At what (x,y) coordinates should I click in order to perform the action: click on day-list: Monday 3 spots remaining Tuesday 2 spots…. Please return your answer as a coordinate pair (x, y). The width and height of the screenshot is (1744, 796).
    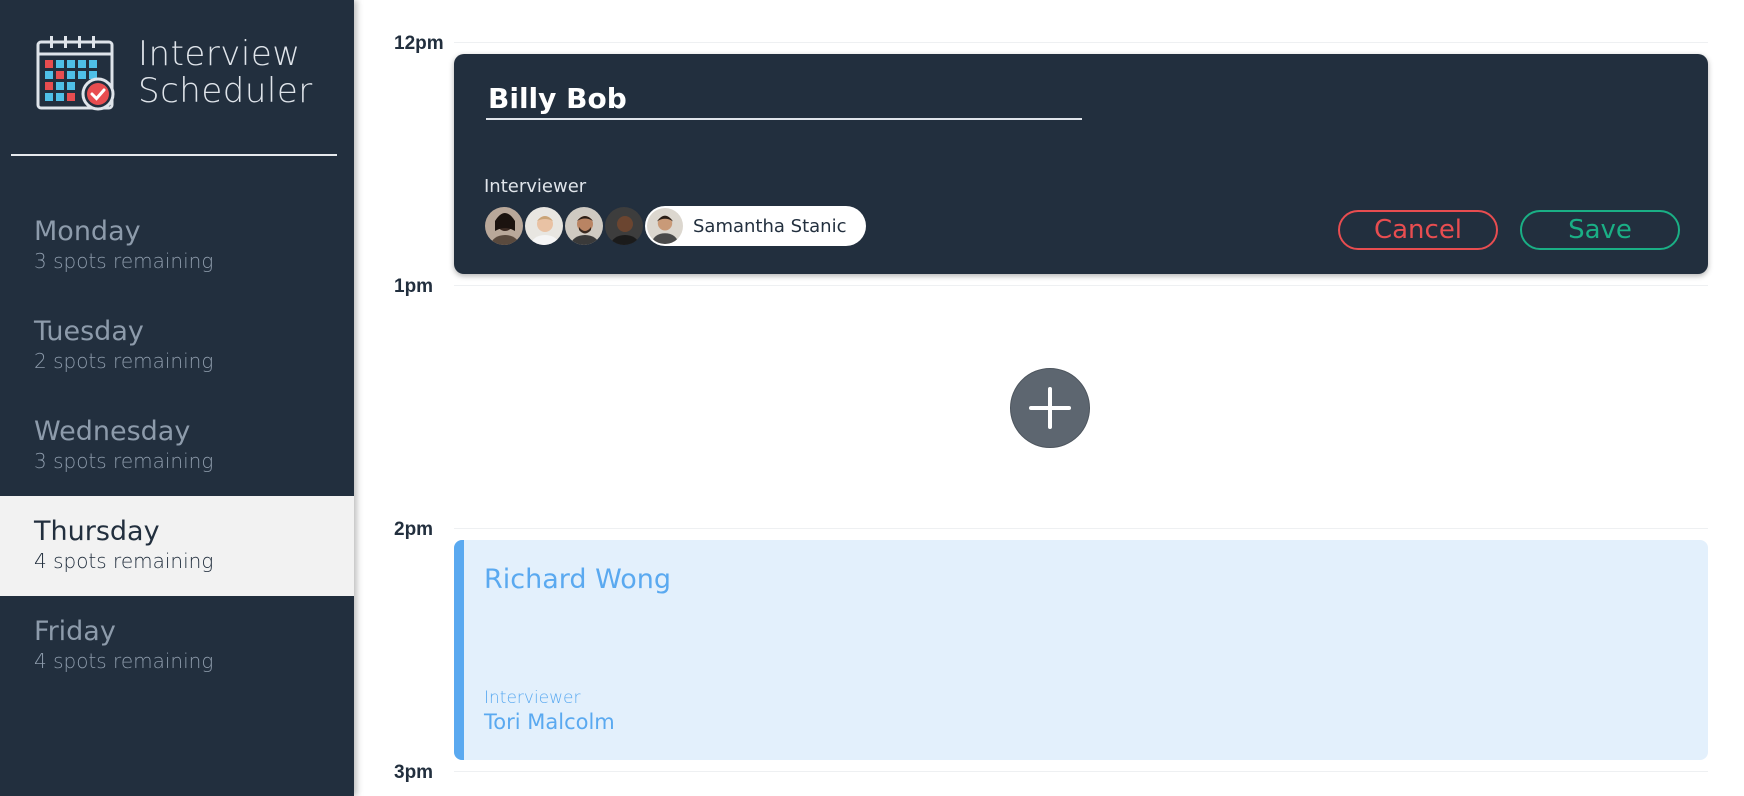
    Looking at the image, I should click on (177, 446).